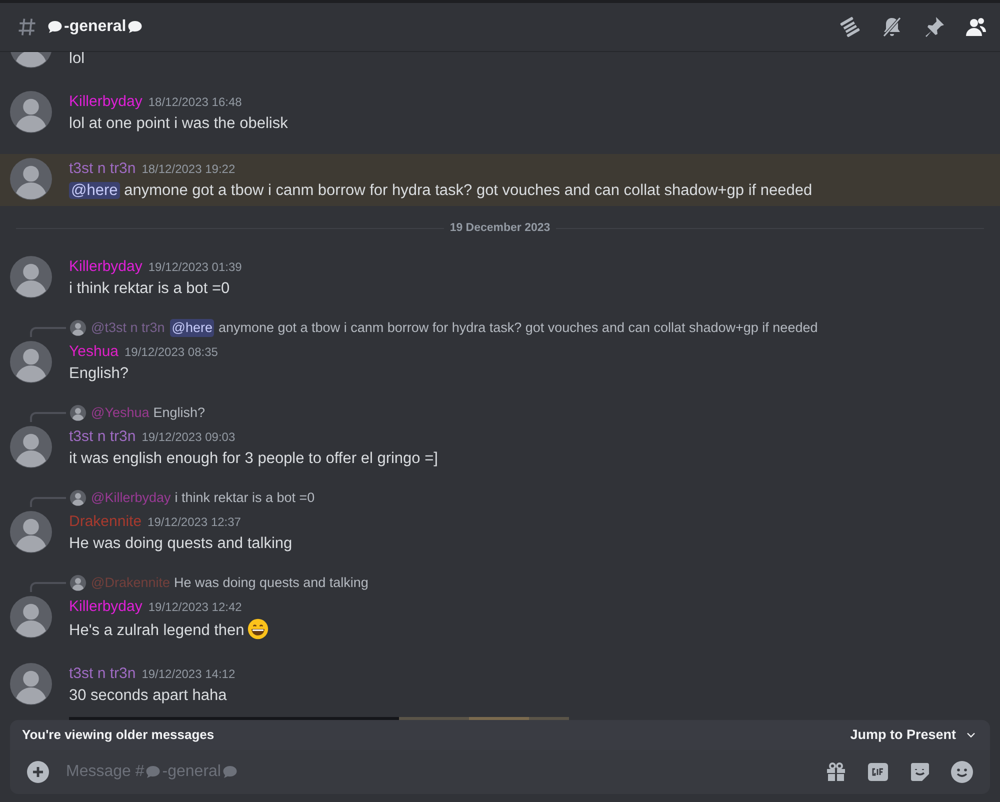  Describe the element at coordinates (195, 102) in the screenshot. I see `timestamp: 18/12/2023 16:48` at that location.